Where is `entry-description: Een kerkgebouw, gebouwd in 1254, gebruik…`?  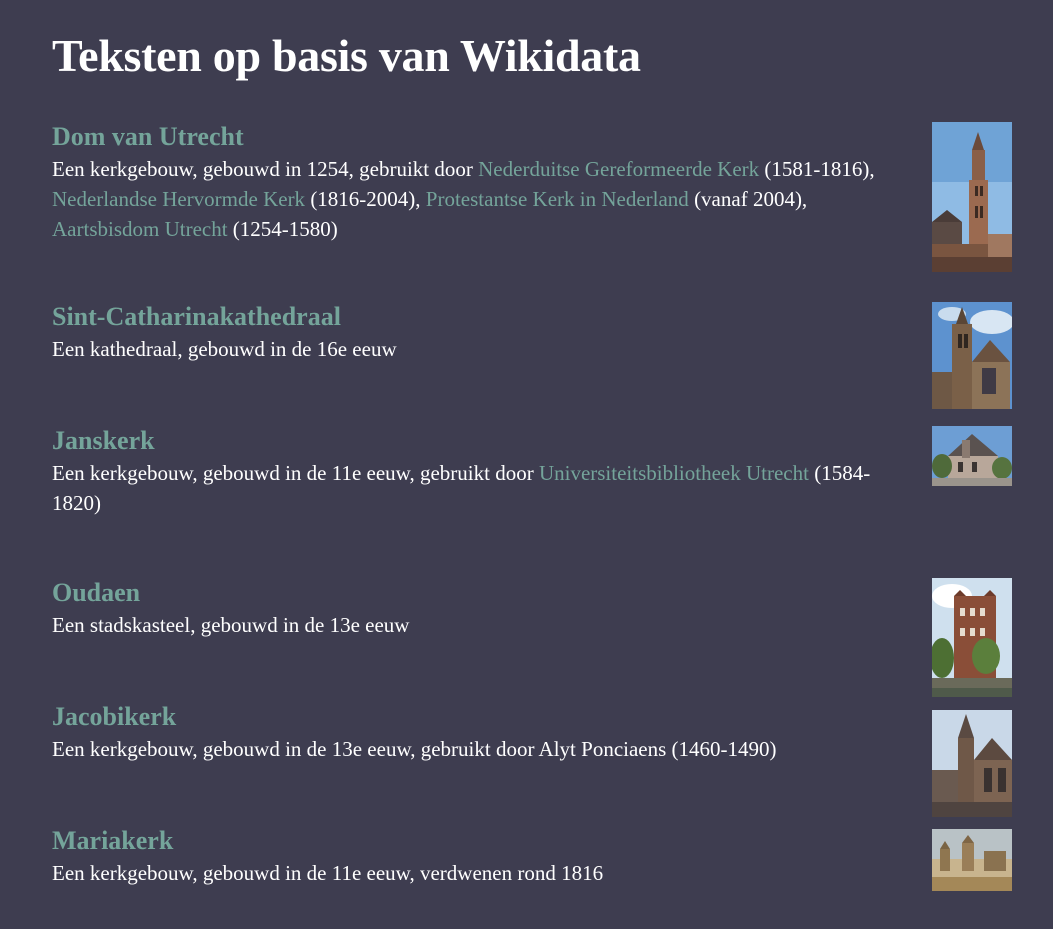
entry-description: Een kerkgebouw, gebouwd in 1254, gebruik… is located at coordinates (484, 199).